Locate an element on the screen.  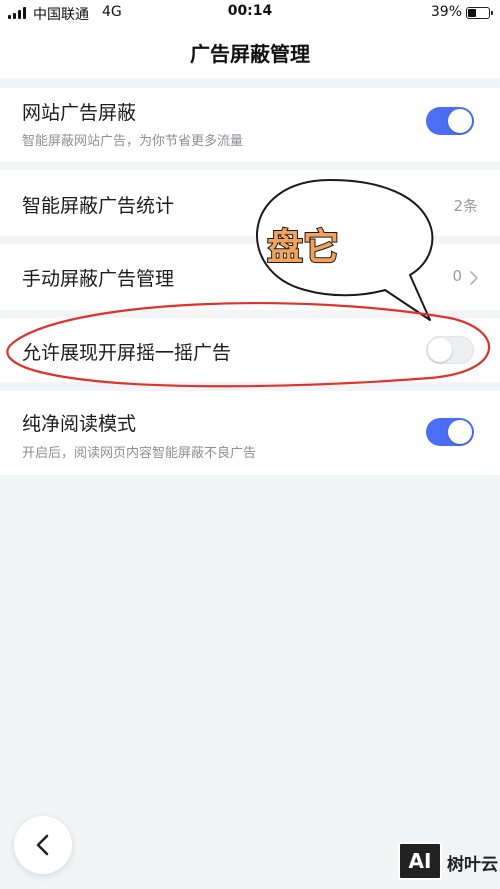
watermark-logo: AI is located at coordinates (420, 861).